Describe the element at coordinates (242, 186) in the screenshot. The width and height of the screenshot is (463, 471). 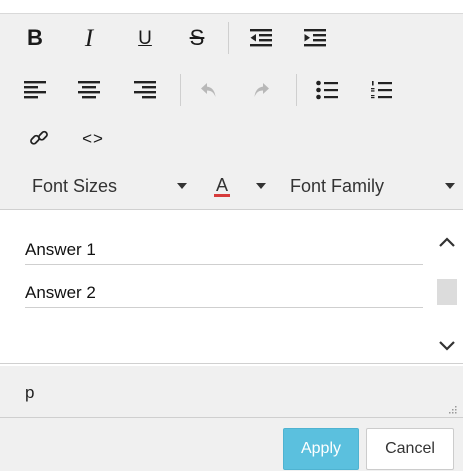
I see `font-color-picker: A` at that location.